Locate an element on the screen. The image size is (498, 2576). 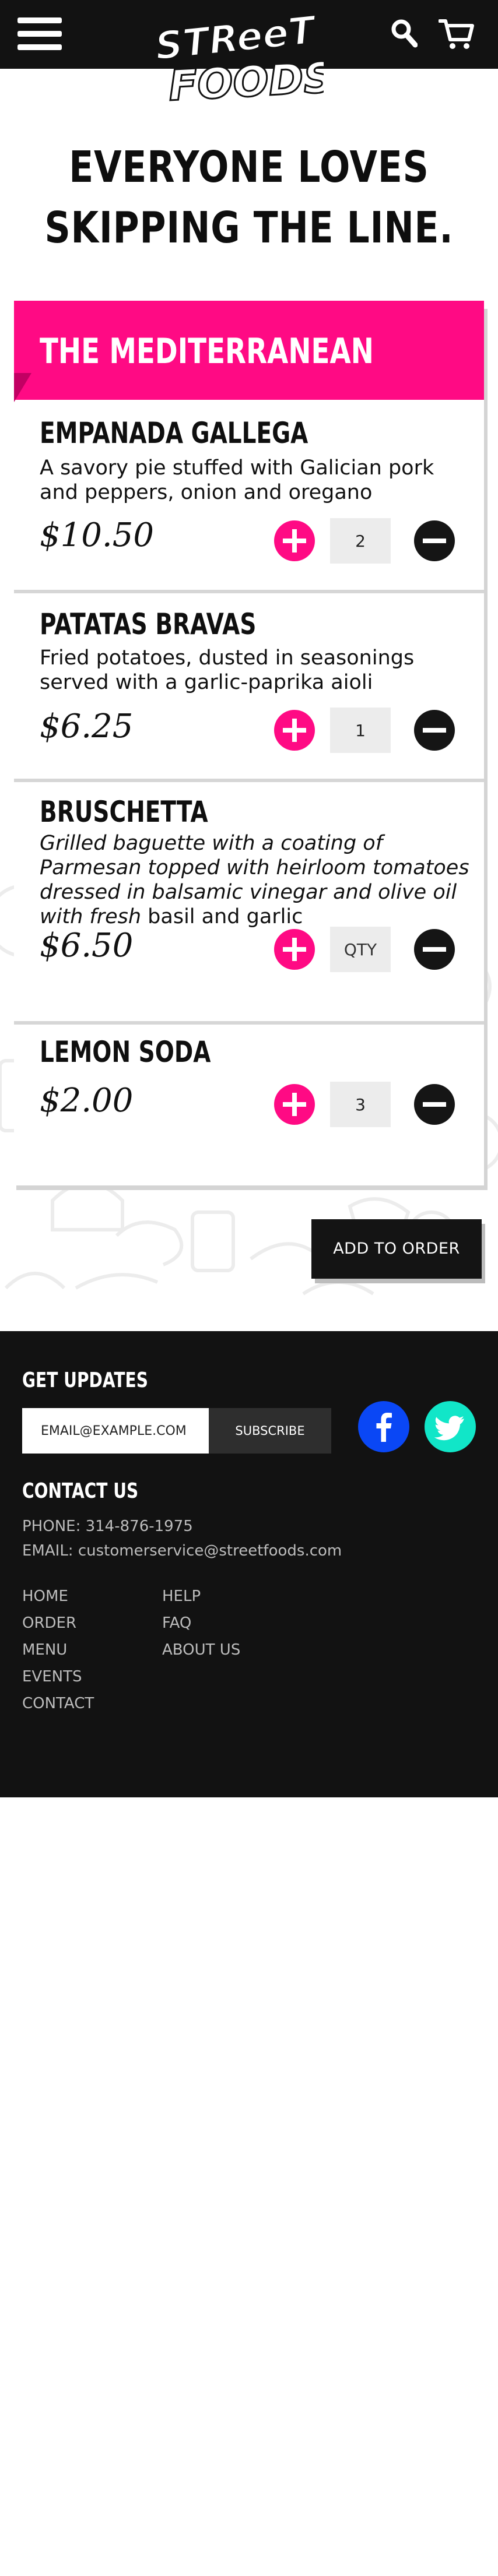
cart-icon is located at coordinates (457, 33).